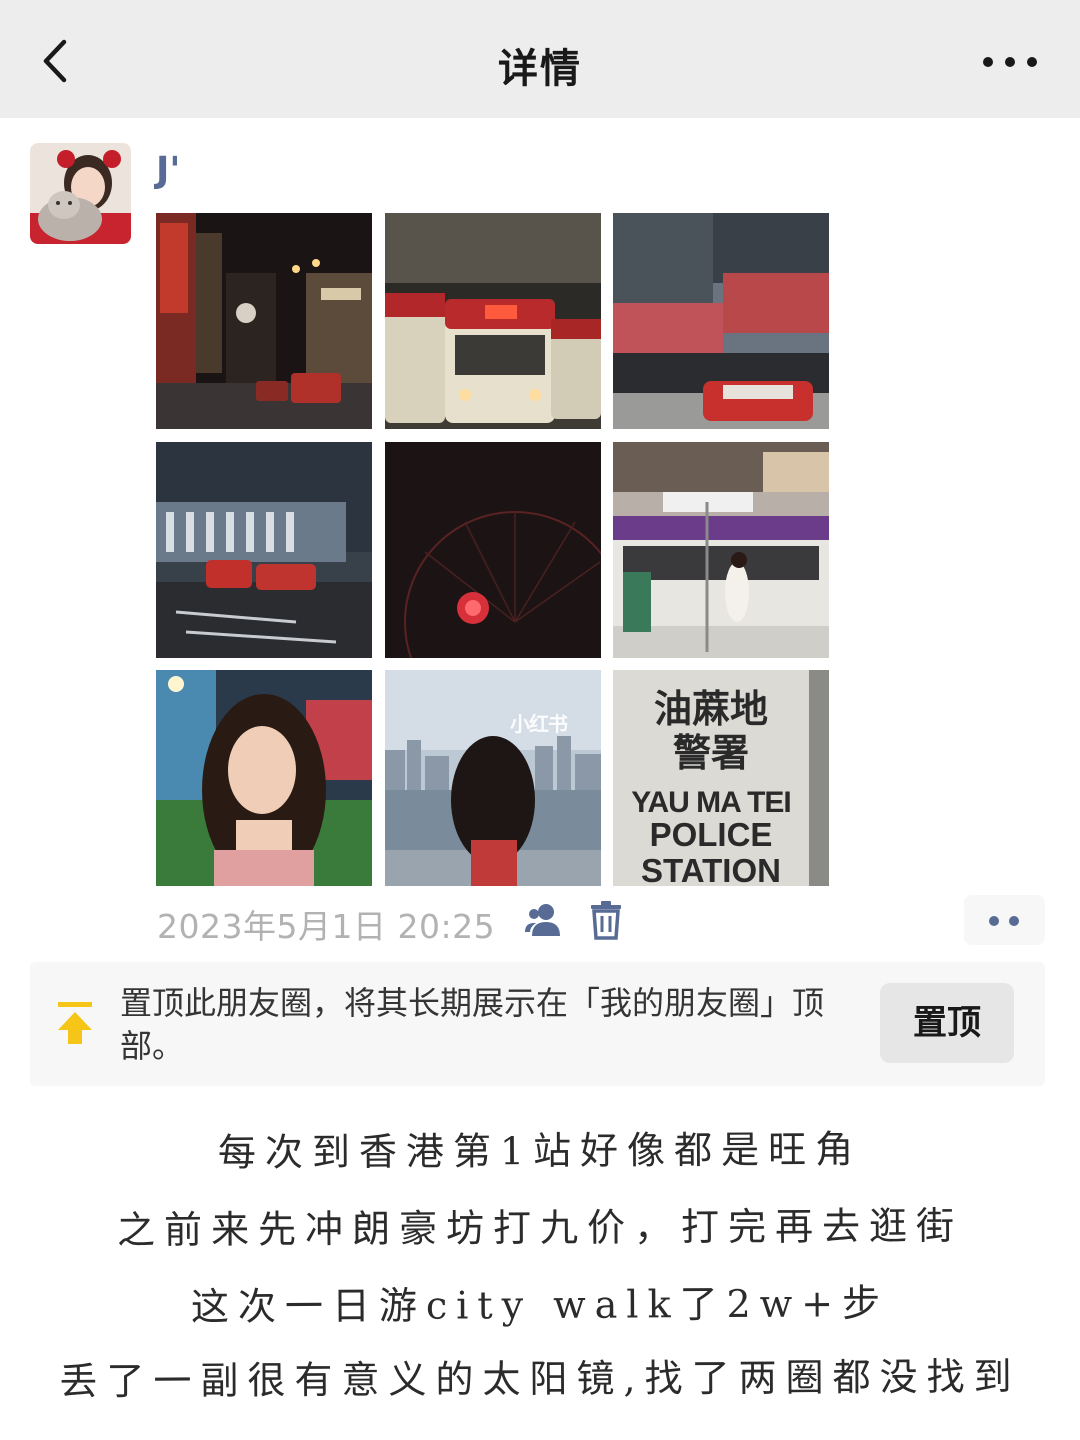 Image resolution: width=1080 pixels, height=1440 pixels. I want to click on ellipsis-icon, so click(1010, 62).